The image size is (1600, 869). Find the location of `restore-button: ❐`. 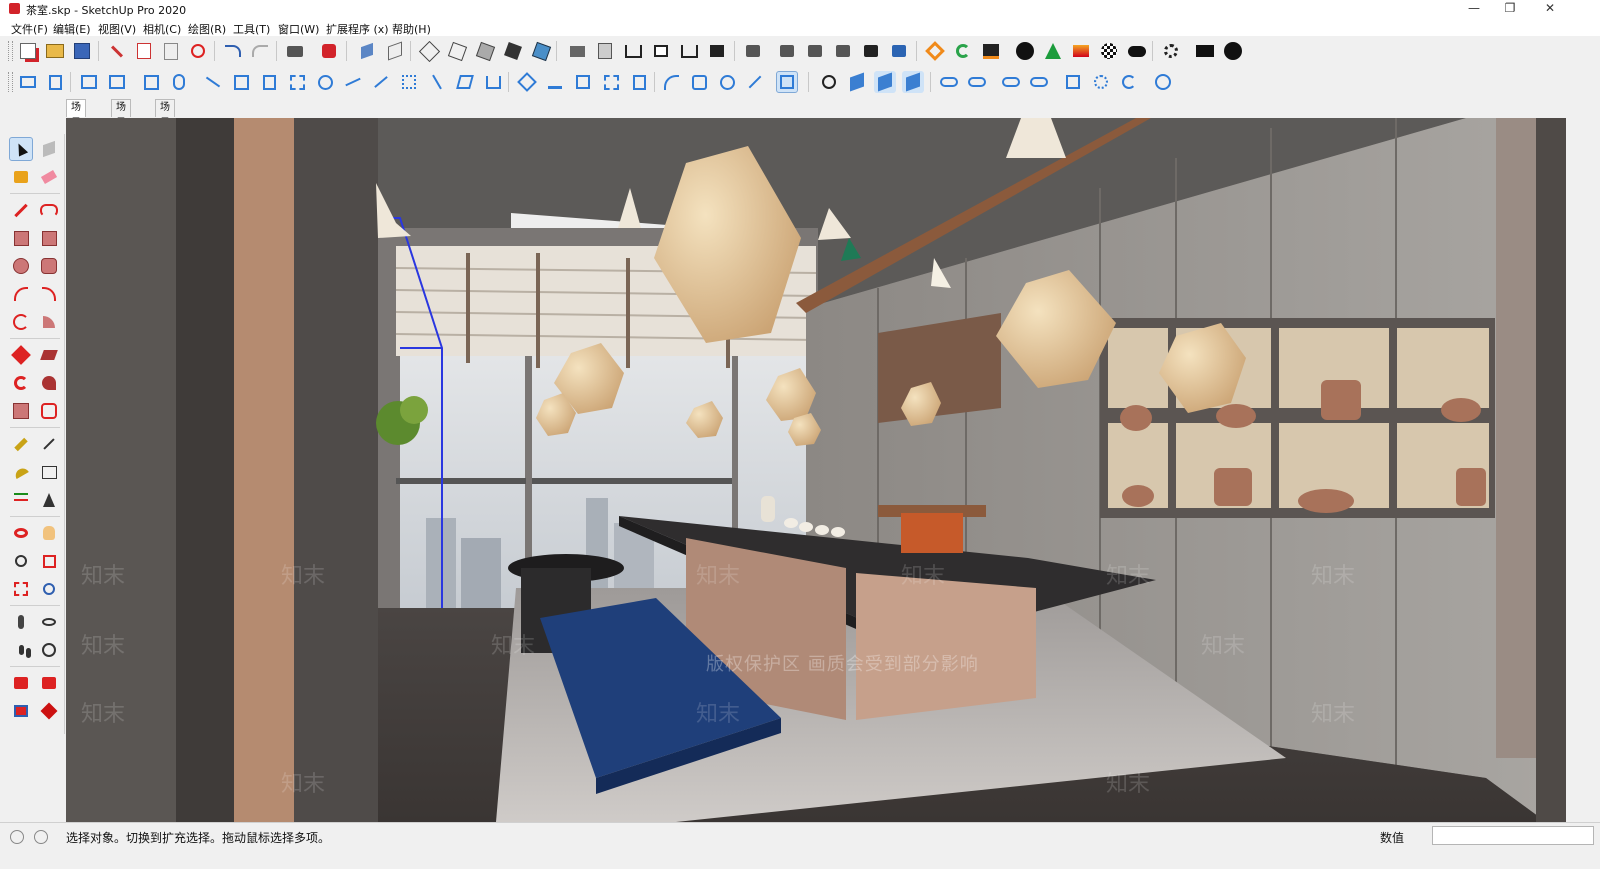

restore-button: ❐ is located at coordinates (1510, 9).